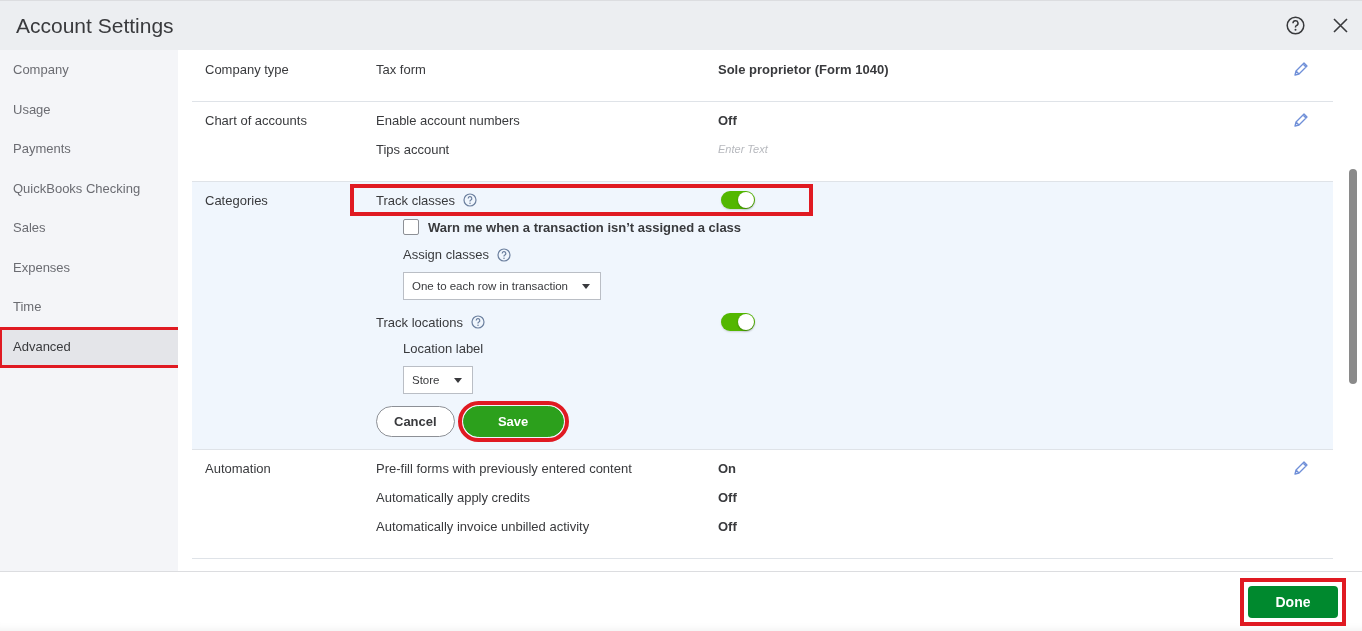 This screenshot has height=631, width=1362. Describe the element at coordinates (1353, 276) in the screenshot. I see `scrollbar` at that location.